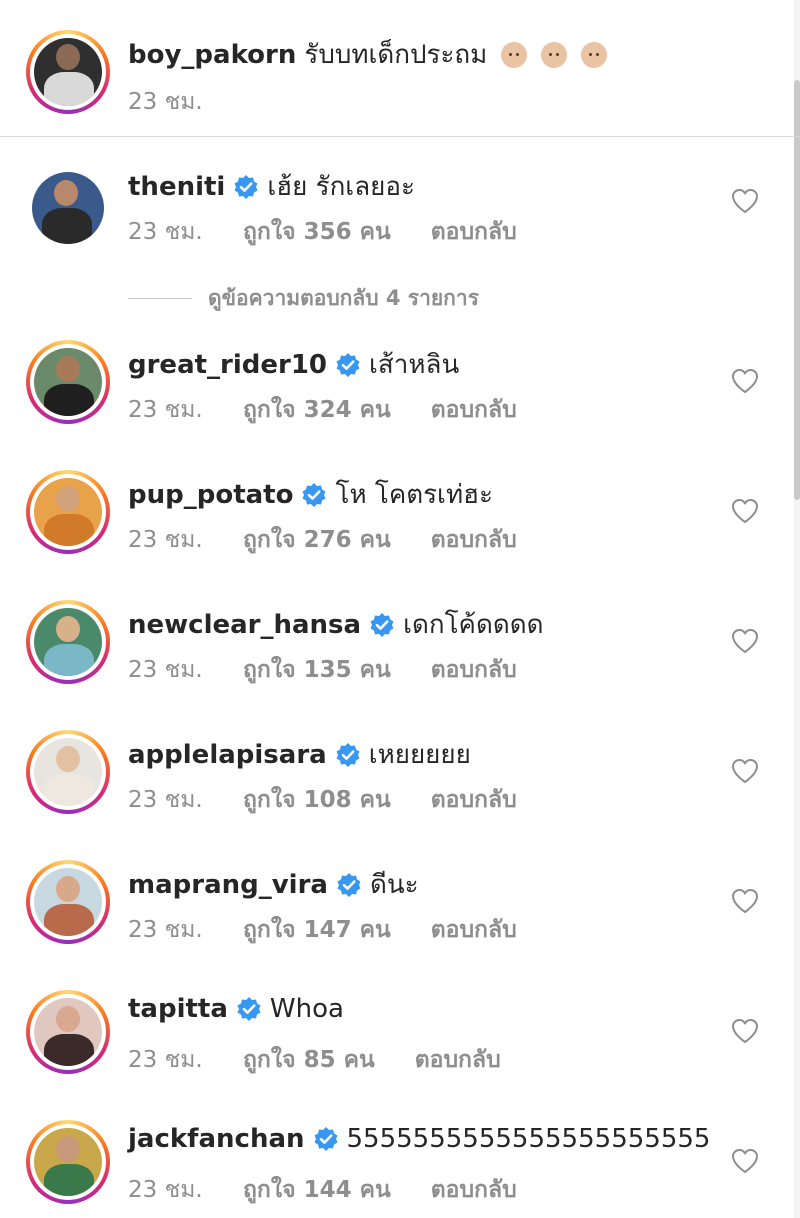 The width and height of the screenshot is (800, 1218). Describe the element at coordinates (306, 1009) in the screenshot. I see `comment-text: Whoa` at that location.